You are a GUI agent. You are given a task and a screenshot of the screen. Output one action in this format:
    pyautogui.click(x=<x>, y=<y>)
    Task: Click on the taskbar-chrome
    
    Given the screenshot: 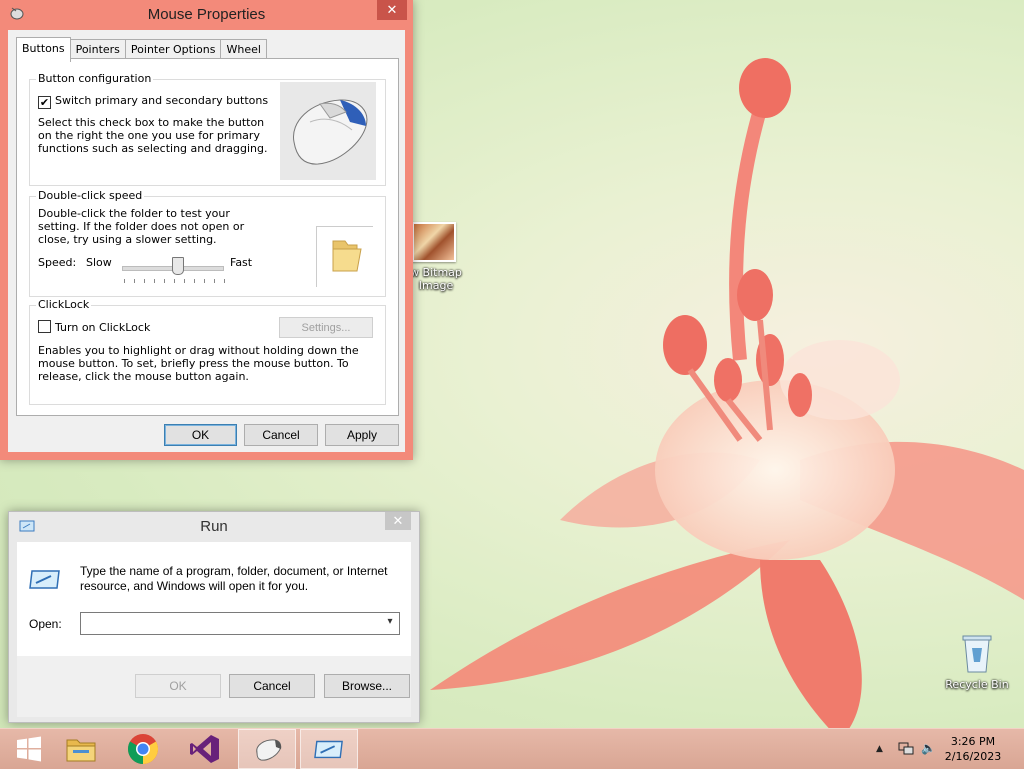 What is the action you would take?
    pyautogui.click(x=143, y=749)
    